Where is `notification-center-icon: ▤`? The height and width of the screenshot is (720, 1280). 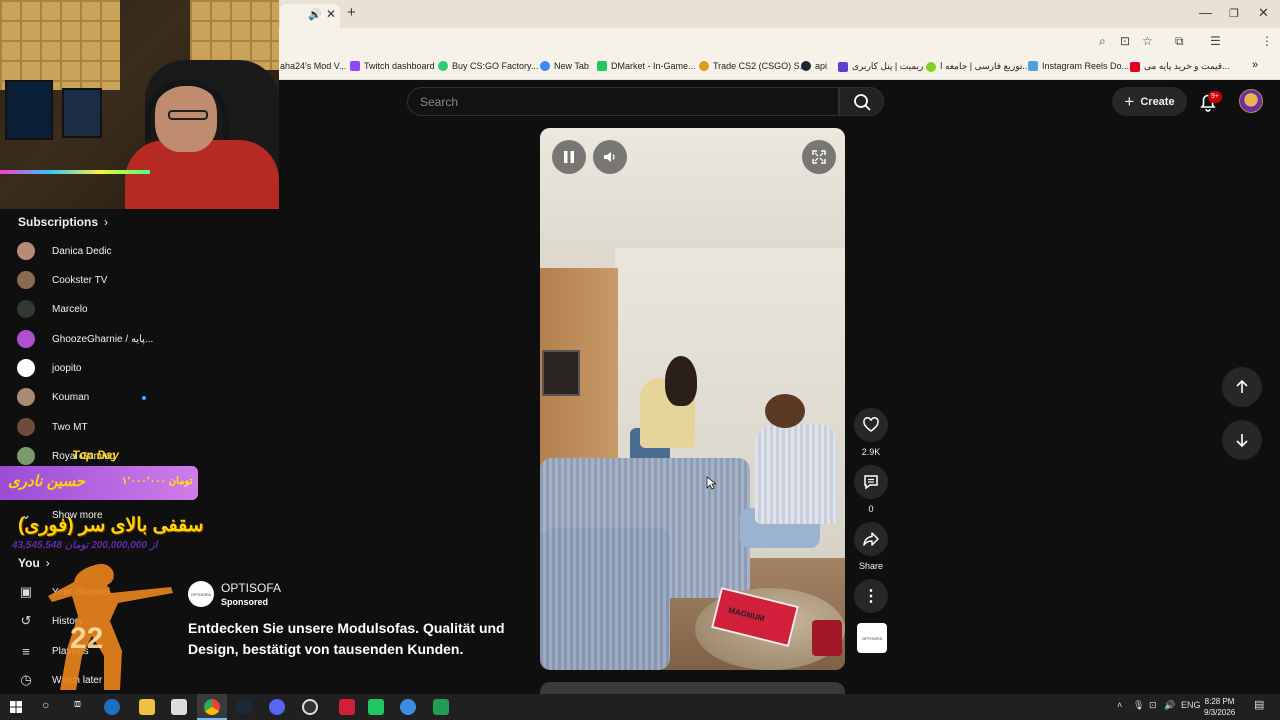
notification-center-icon: ▤ is located at coordinates (1259, 704).